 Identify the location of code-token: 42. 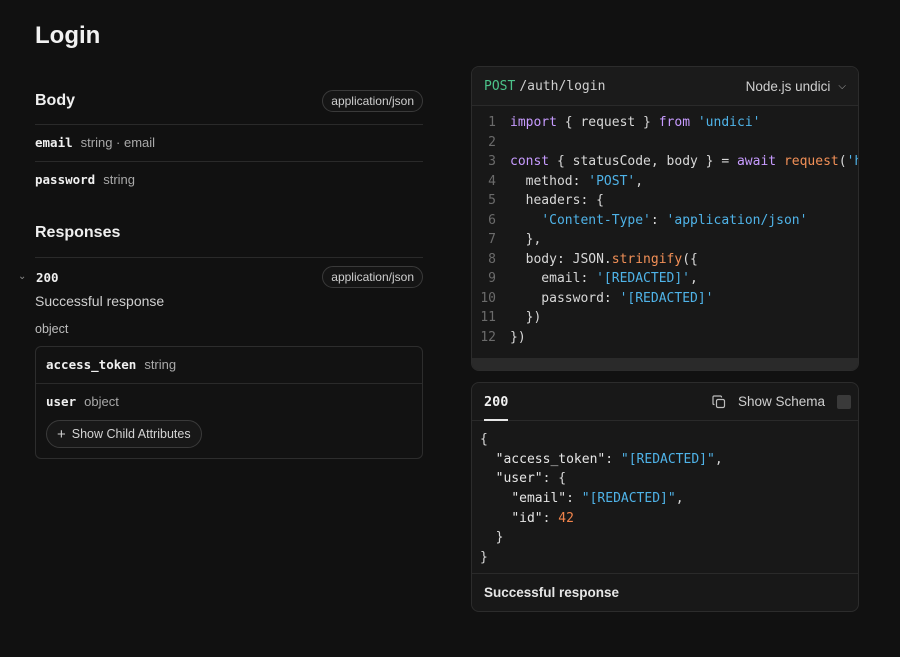
(566, 518).